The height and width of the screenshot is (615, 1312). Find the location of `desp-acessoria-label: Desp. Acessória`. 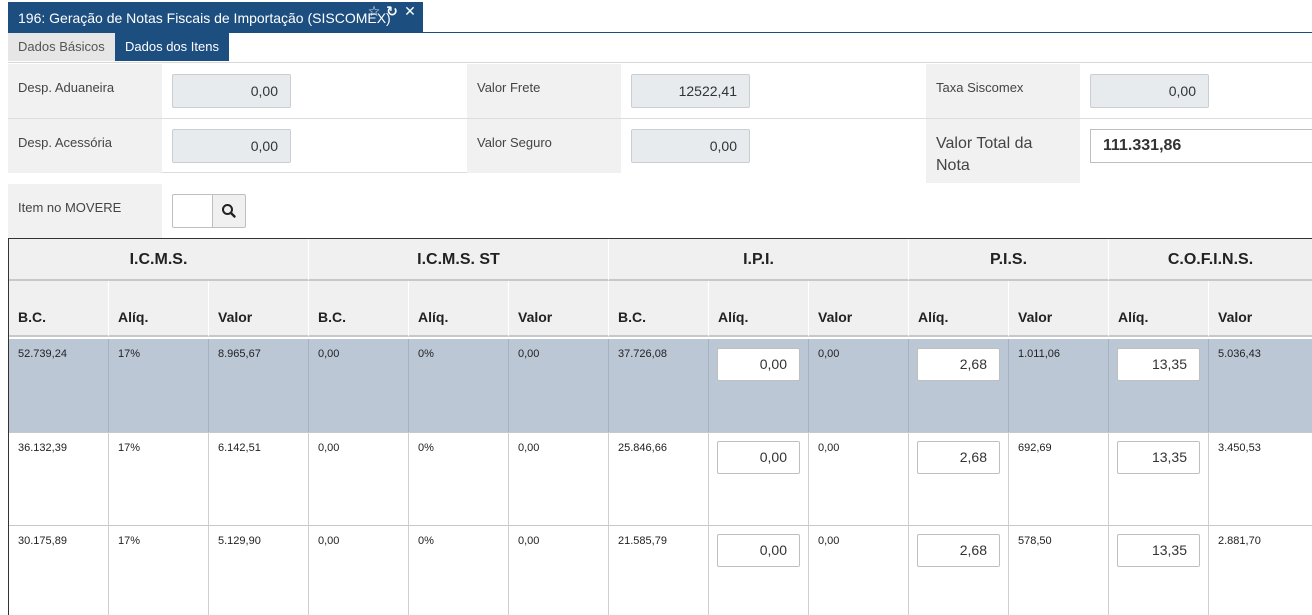

desp-acessoria-label: Desp. Acessória is located at coordinates (85, 146).